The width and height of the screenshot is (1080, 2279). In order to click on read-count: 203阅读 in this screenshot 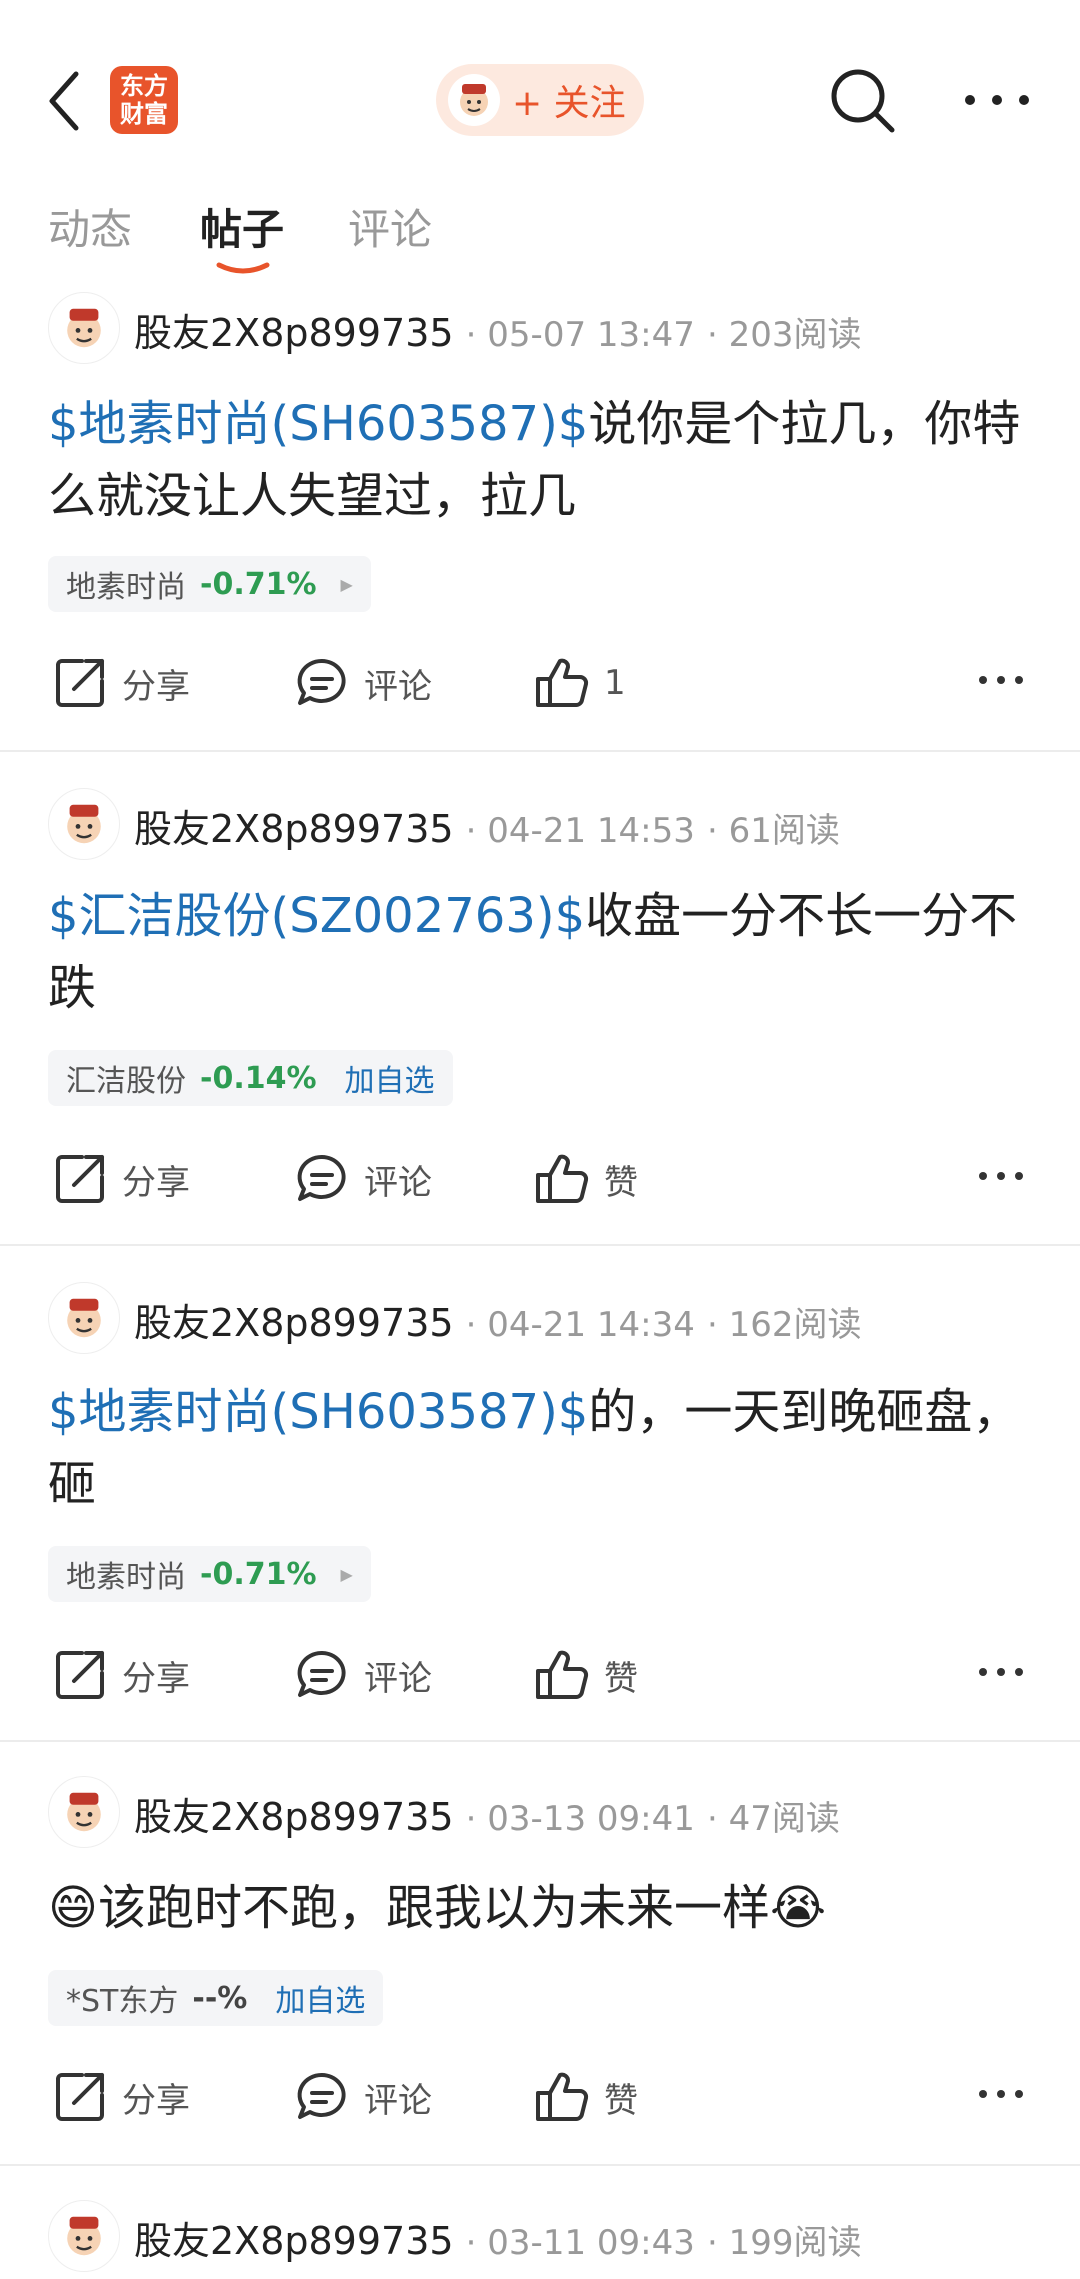, I will do `click(795, 335)`.